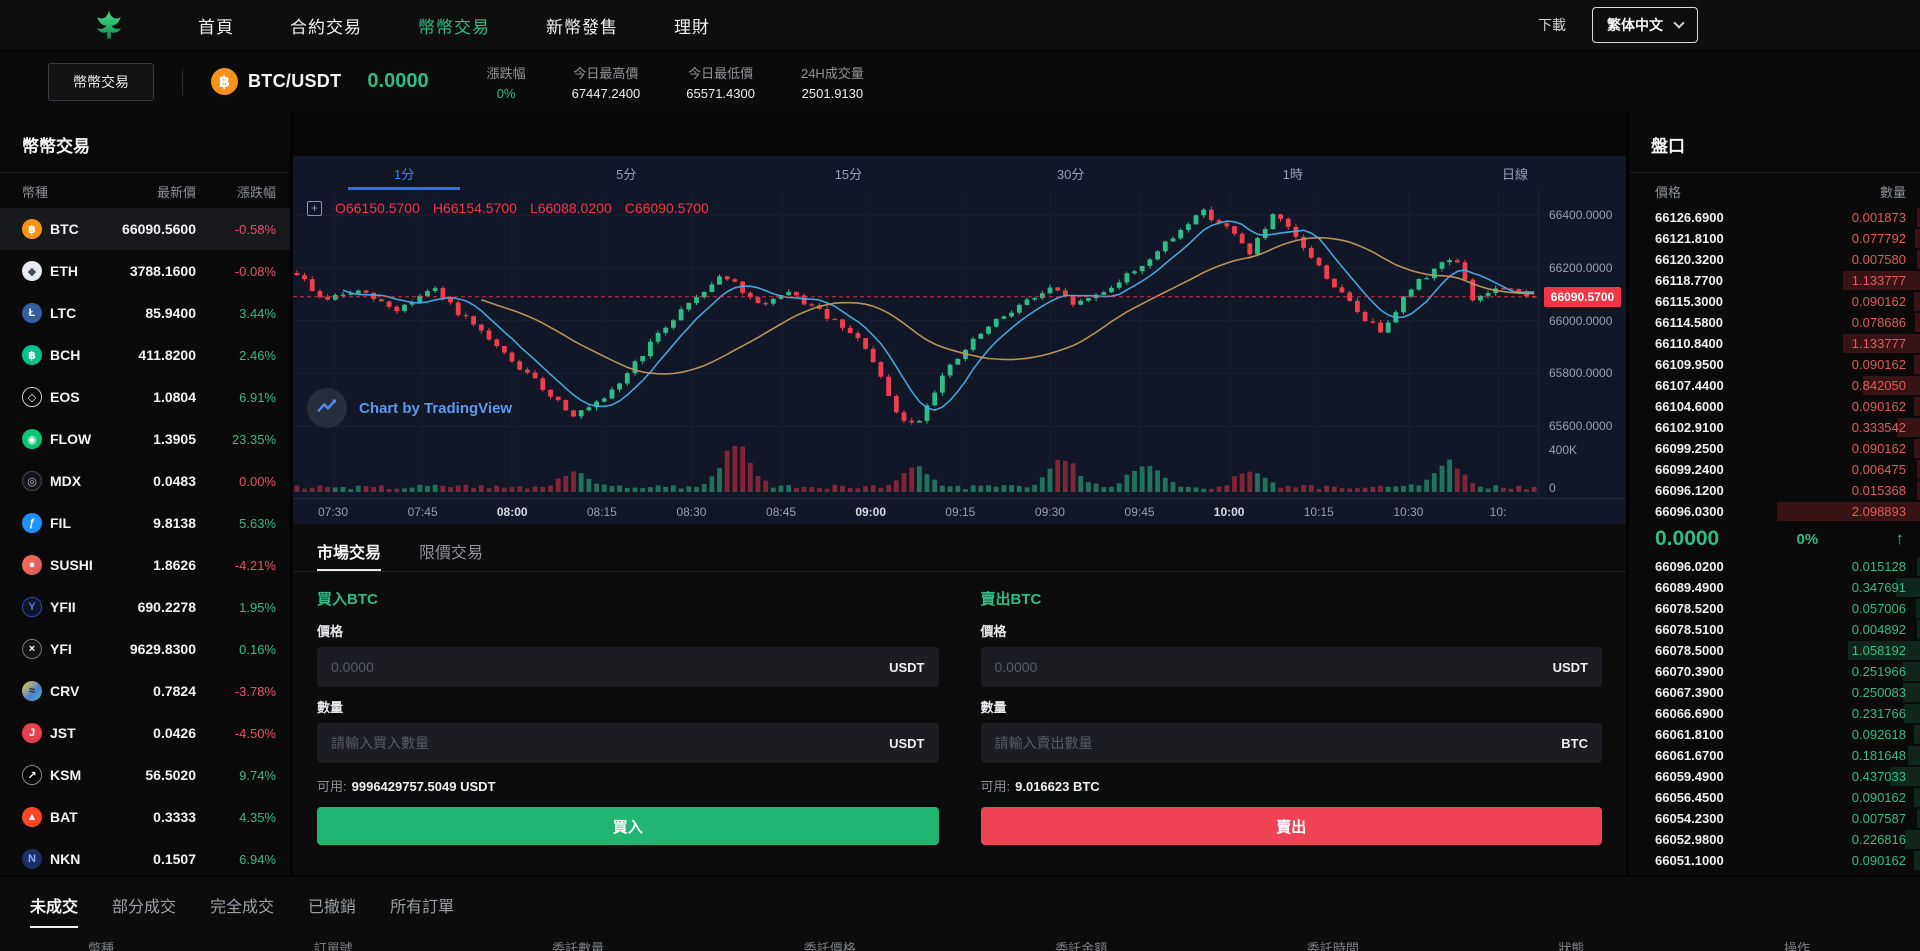 This screenshot has height=951, width=1920. Describe the element at coordinates (145, 229) in the screenshot. I see `coin-row-BTC: ฿ BTC 66090.5600 -0.58%` at that location.